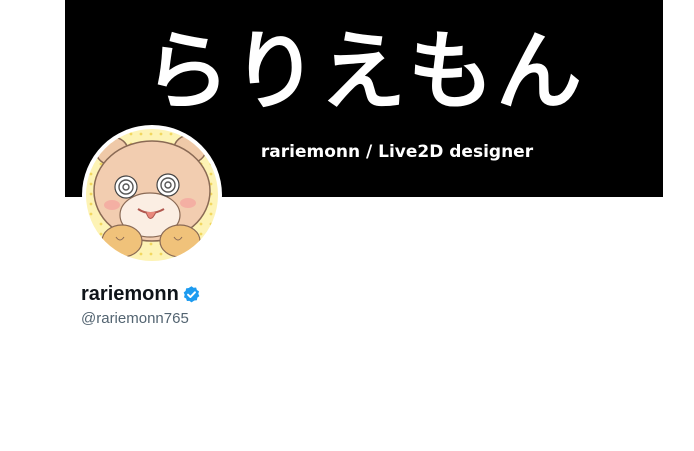 This screenshot has height=451, width=694. Describe the element at coordinates (135, 318) in the screenshot. I see `profile-handle: @rariemonn765` at that location.